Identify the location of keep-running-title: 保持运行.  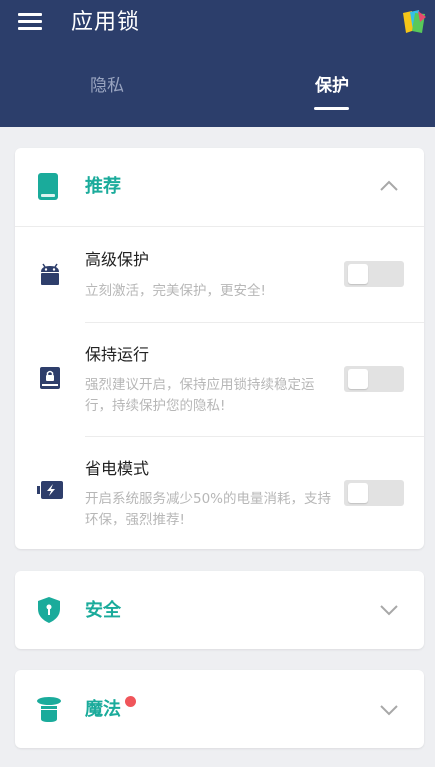
(117, 354).